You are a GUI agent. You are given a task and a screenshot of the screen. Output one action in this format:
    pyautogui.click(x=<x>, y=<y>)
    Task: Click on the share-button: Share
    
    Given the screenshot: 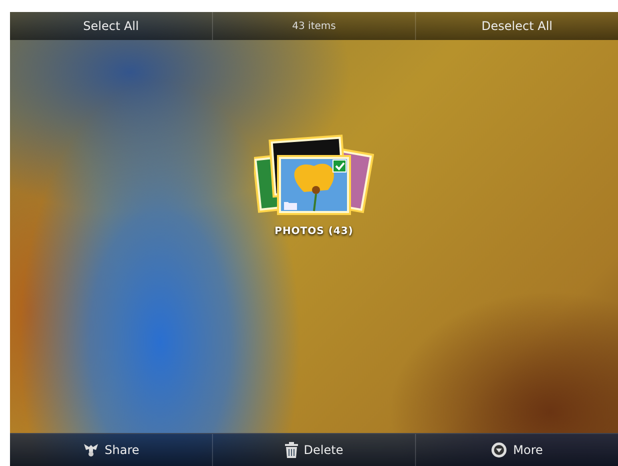 What is the action you would take?
    pyautogui.click(x=111, y=450)
    